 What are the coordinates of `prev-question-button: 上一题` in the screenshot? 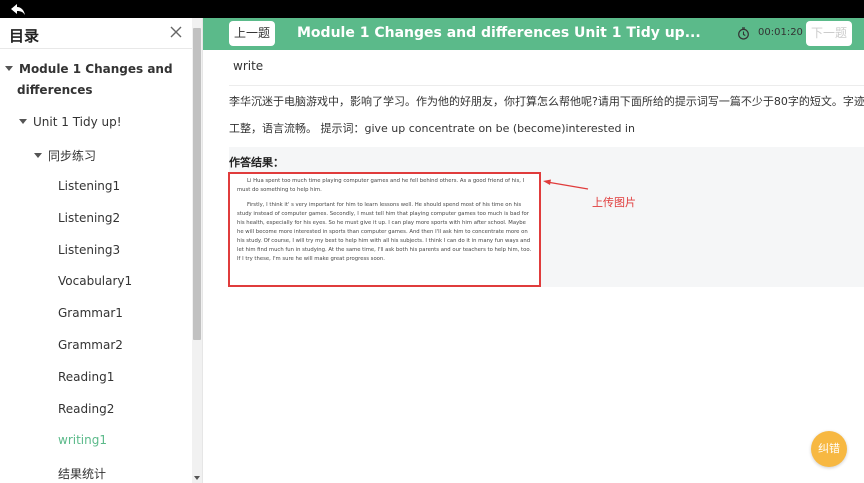 It's located at (252, 33).